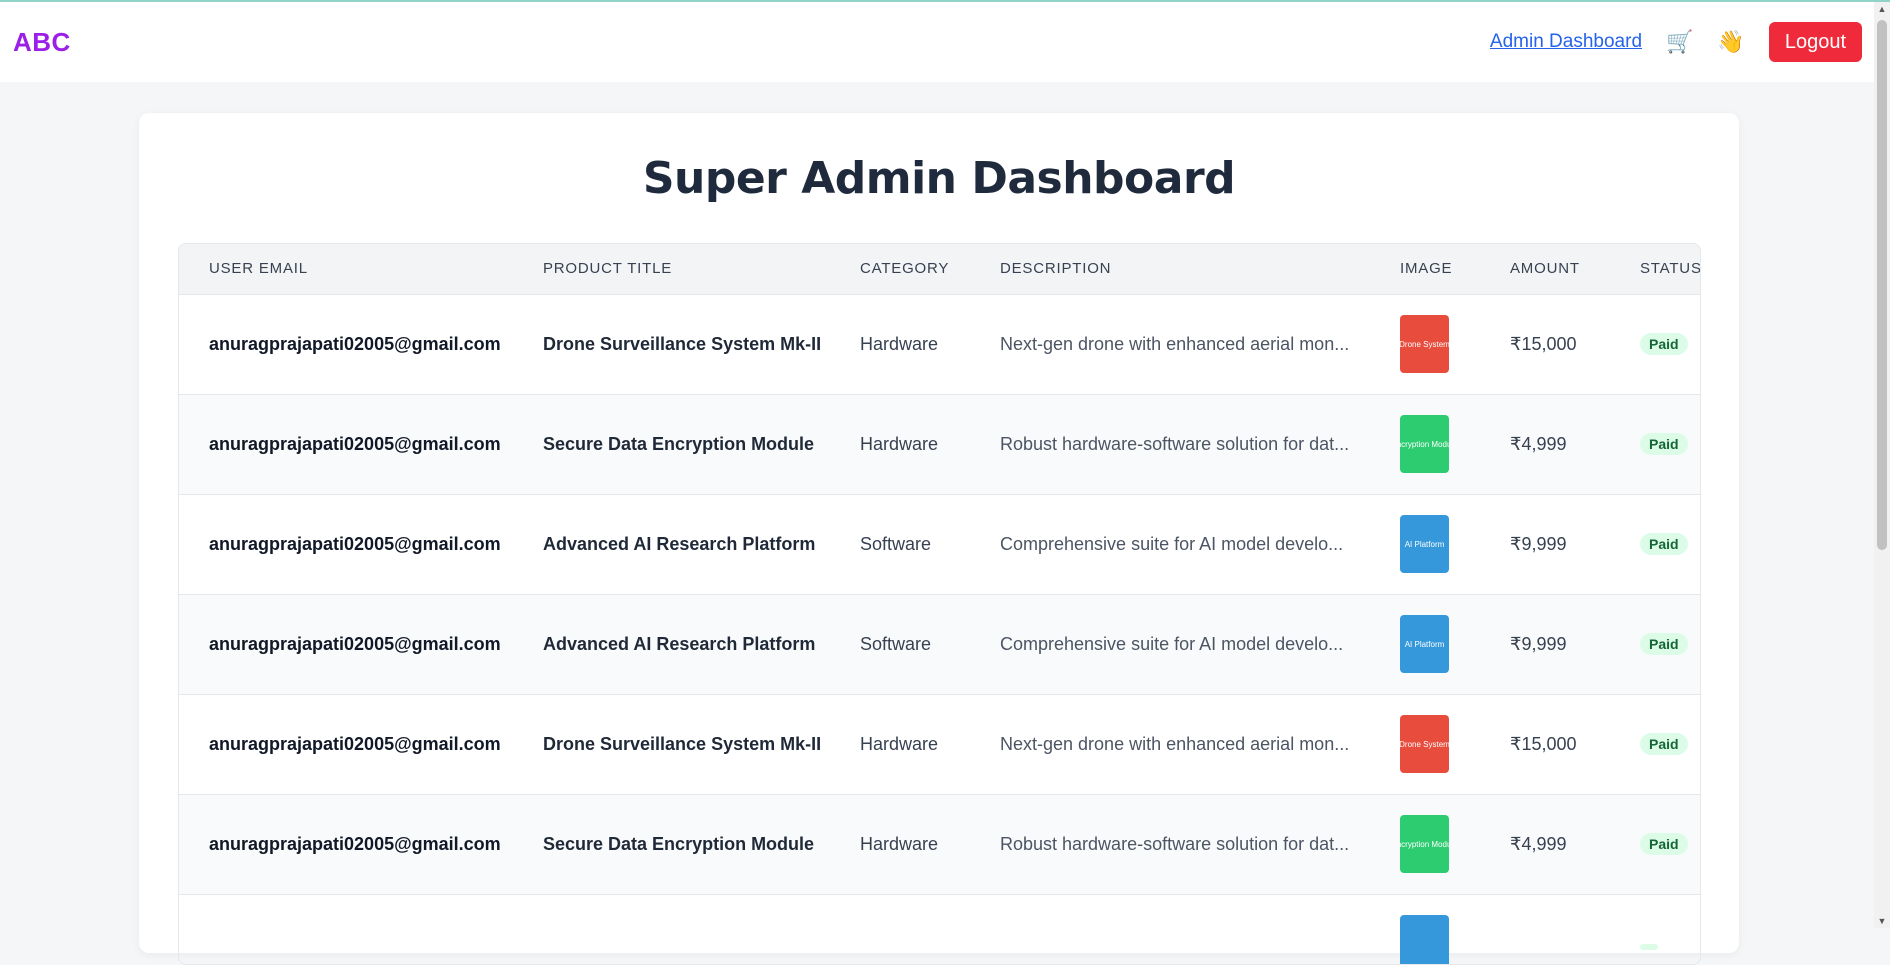  I want to click on header-amount: AMOUNT, so click(1545, 269).